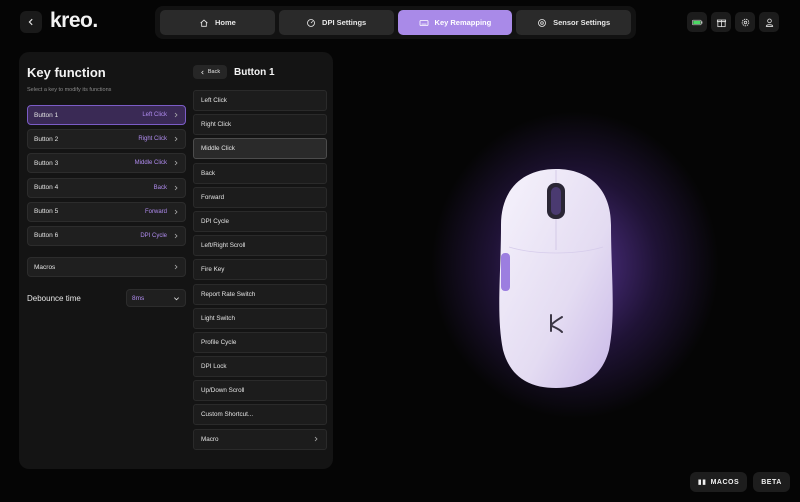  Describe the element at coordinates (160, 187) in the screenshot. I see `button-function: Back` at that location.